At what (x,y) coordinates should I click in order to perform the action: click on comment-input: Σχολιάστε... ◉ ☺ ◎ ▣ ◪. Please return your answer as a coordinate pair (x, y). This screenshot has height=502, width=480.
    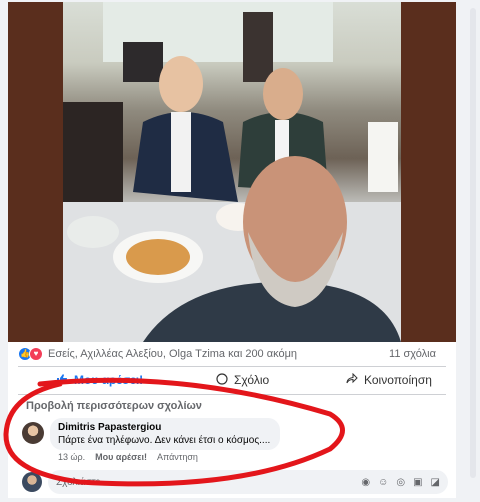
    Looking at the image, I should click on (248, 482).